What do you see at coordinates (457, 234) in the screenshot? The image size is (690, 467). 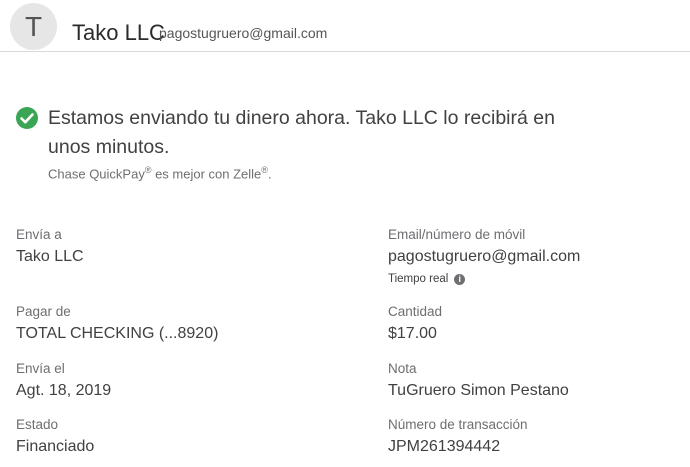 I see `detail-label: Email/número de móvil` at bounding box center [457, 234].